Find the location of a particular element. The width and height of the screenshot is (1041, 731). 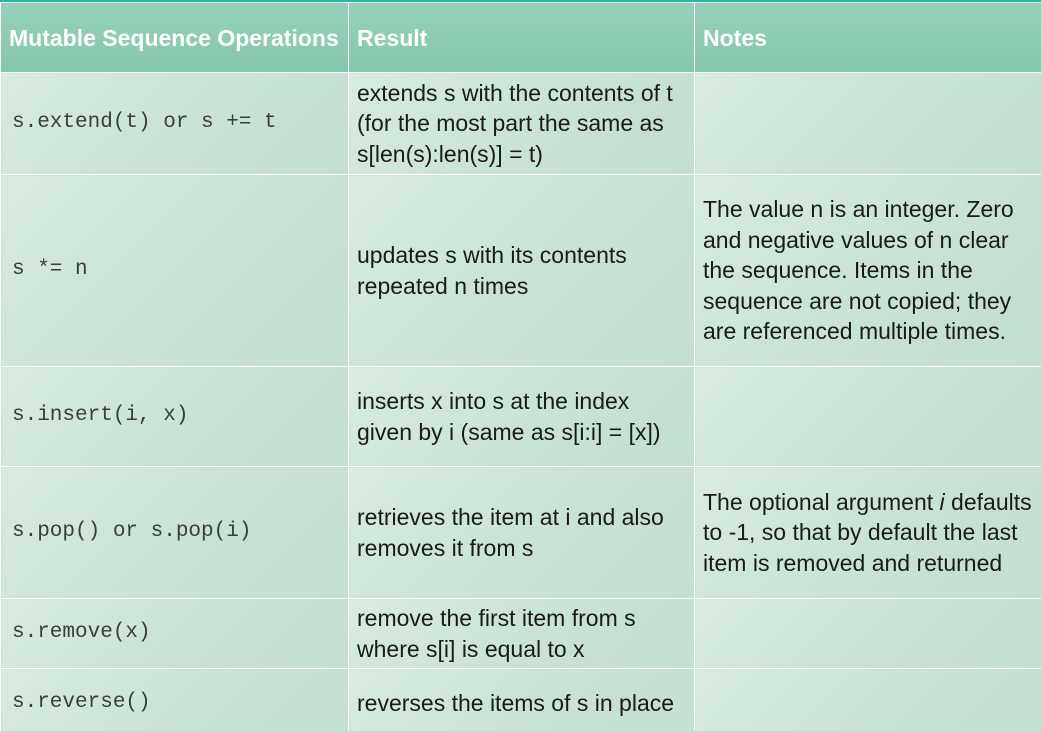

operation-cell: s.pop() or s.pop(i) is located at coordinates (174, 532).